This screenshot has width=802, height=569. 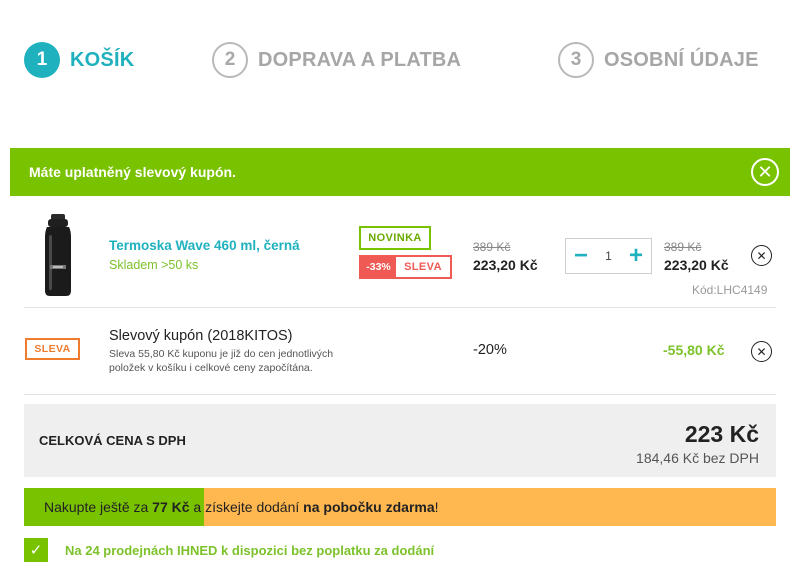 What do you see at coordinates (761, 351) in the screenshot?
I see `remove-coupon-icon: ✕` at bounding box center [761, 351].